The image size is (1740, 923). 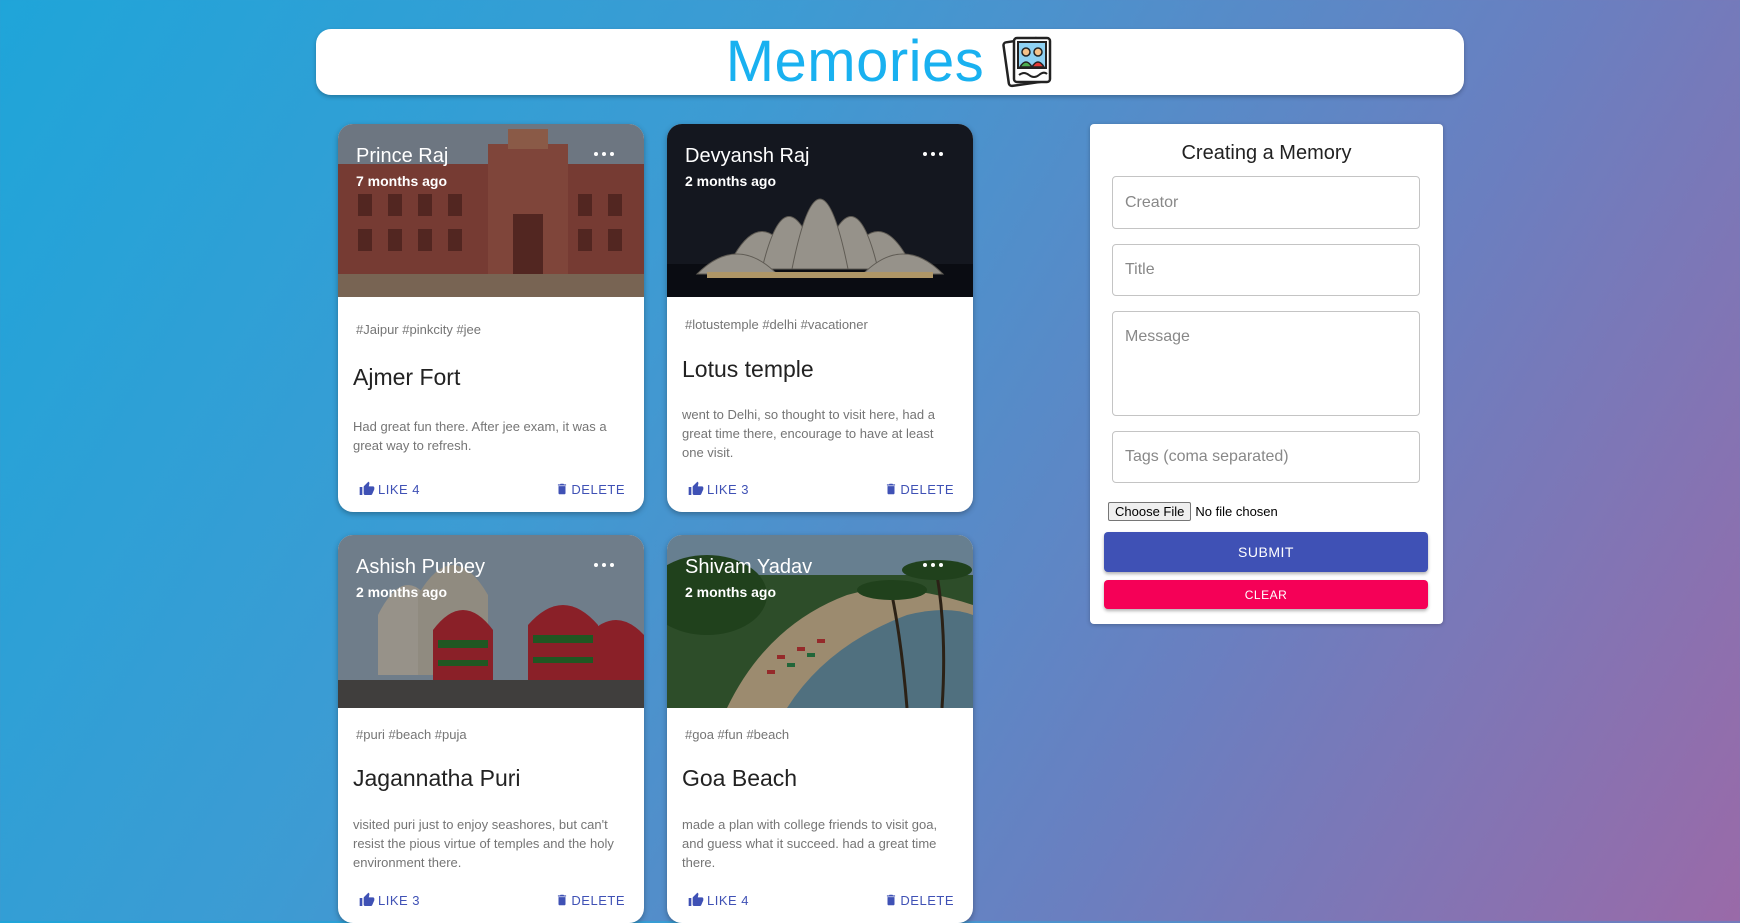 I want to click on file-picker: Choose File No file chosen, so click(x=1193, y=511).